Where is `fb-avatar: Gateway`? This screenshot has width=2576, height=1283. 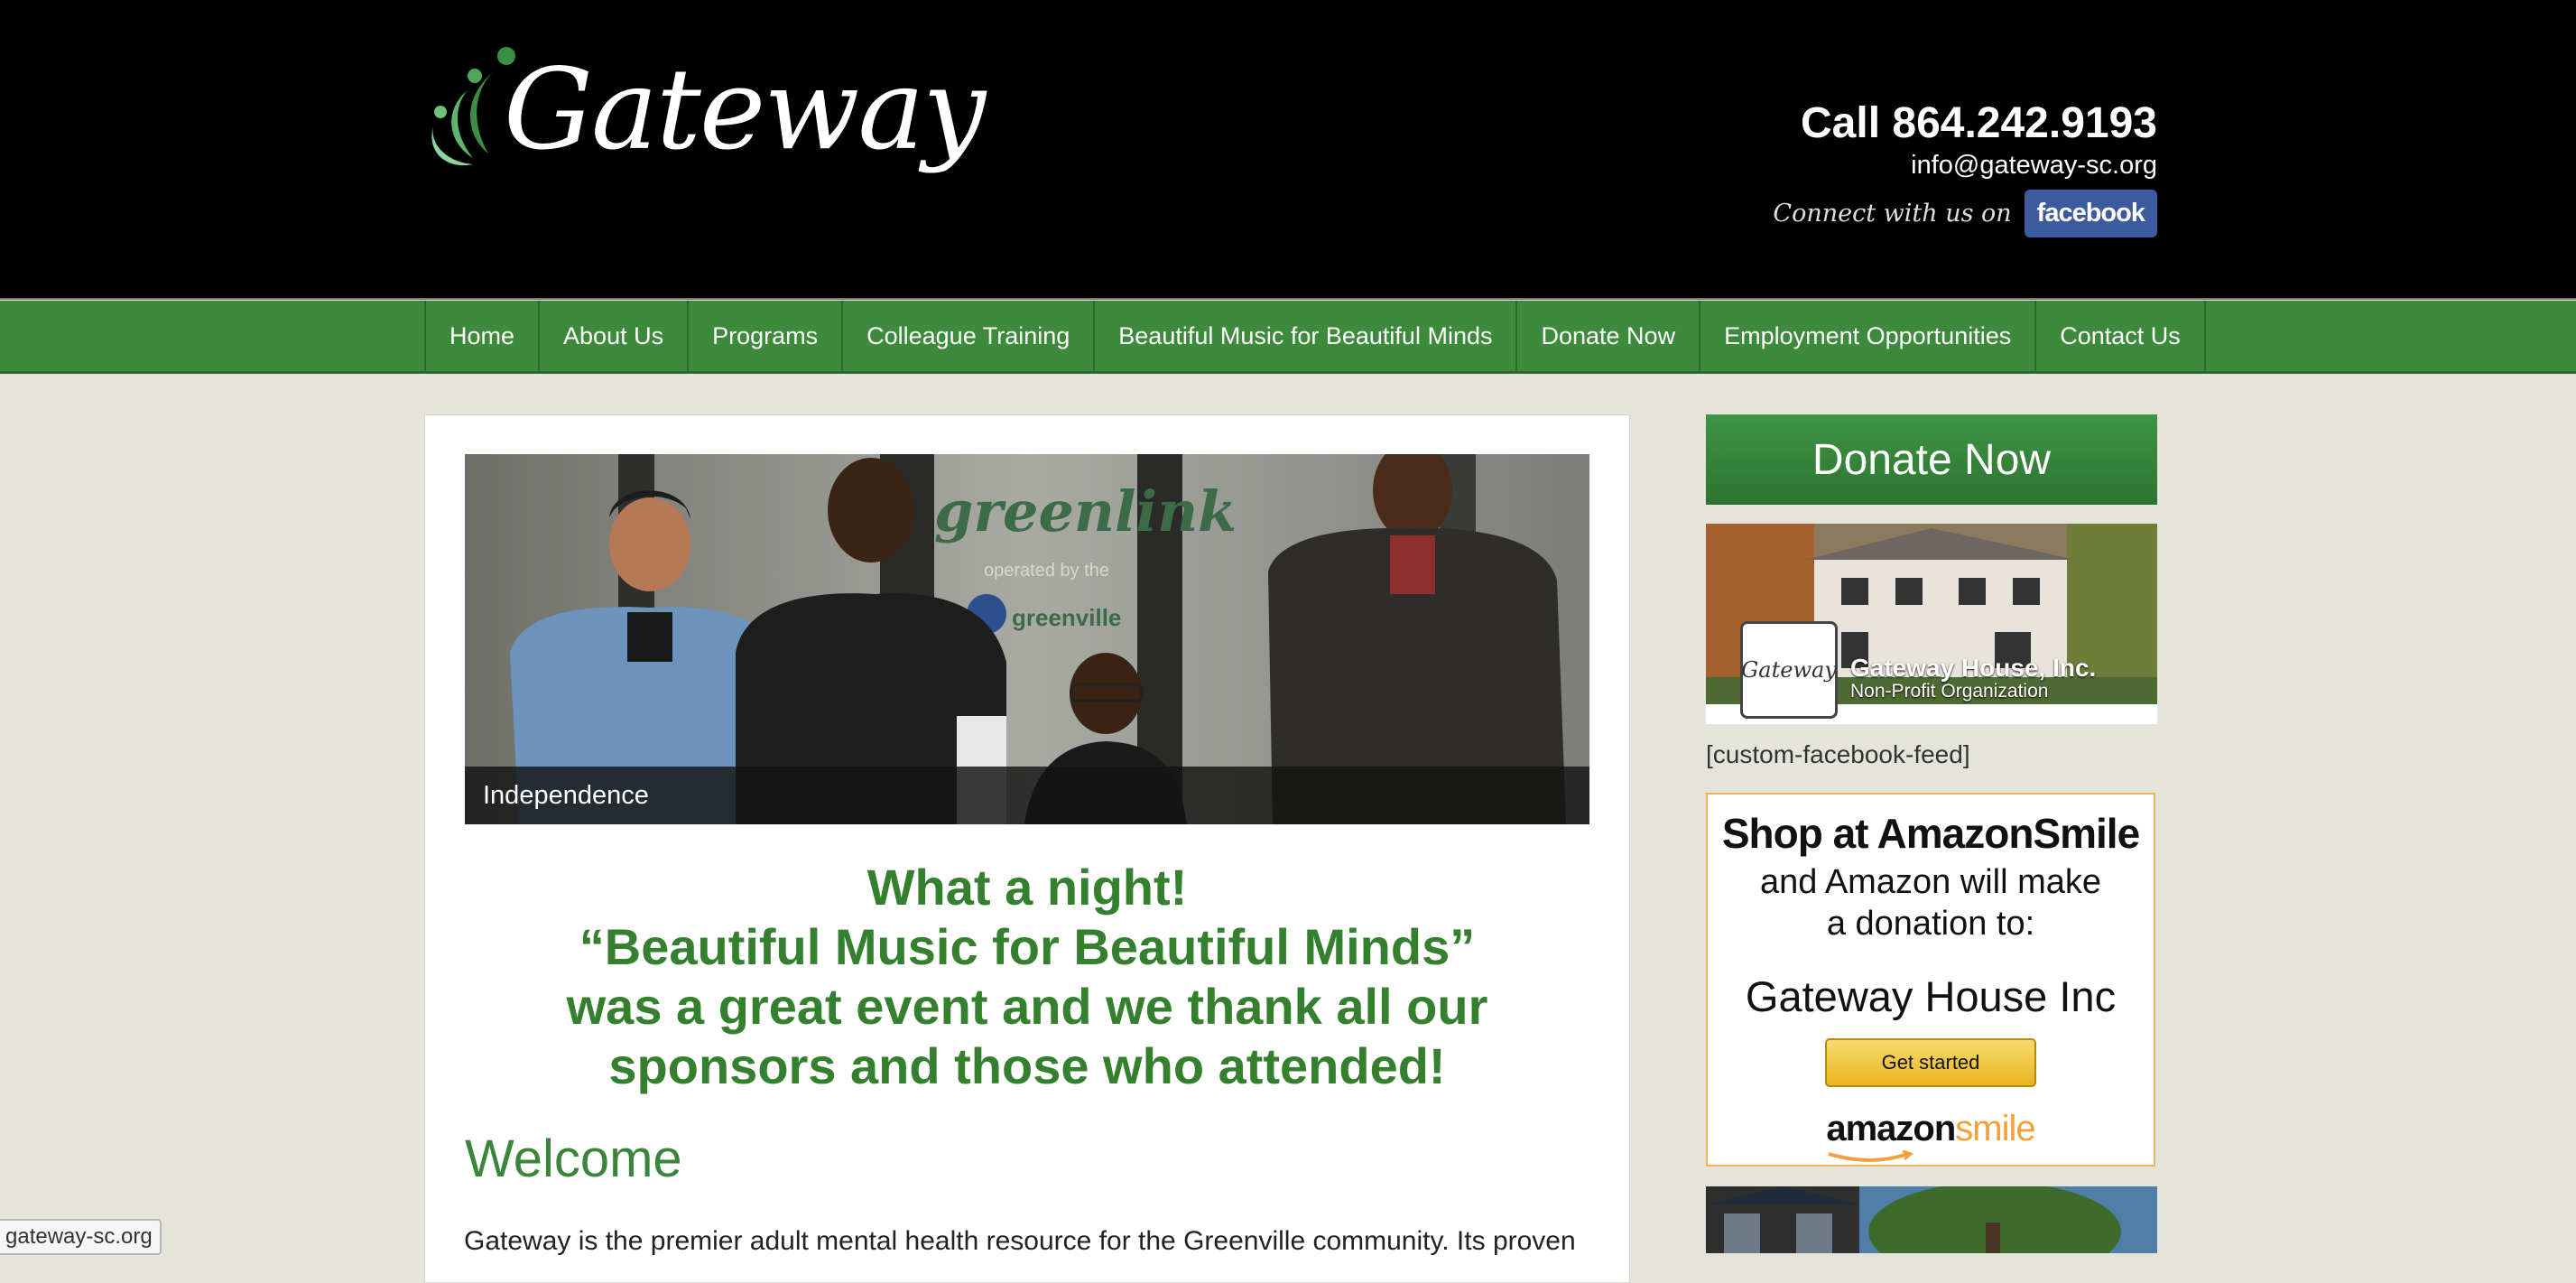
fb-avatar: Gateway is located at coordinates (1789, 670).